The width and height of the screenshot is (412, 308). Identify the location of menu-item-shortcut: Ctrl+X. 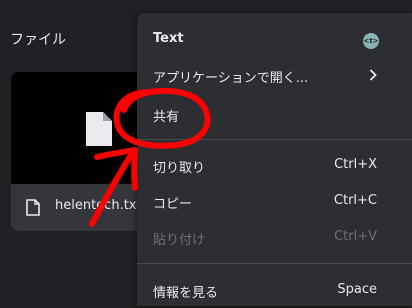
(355, 164).